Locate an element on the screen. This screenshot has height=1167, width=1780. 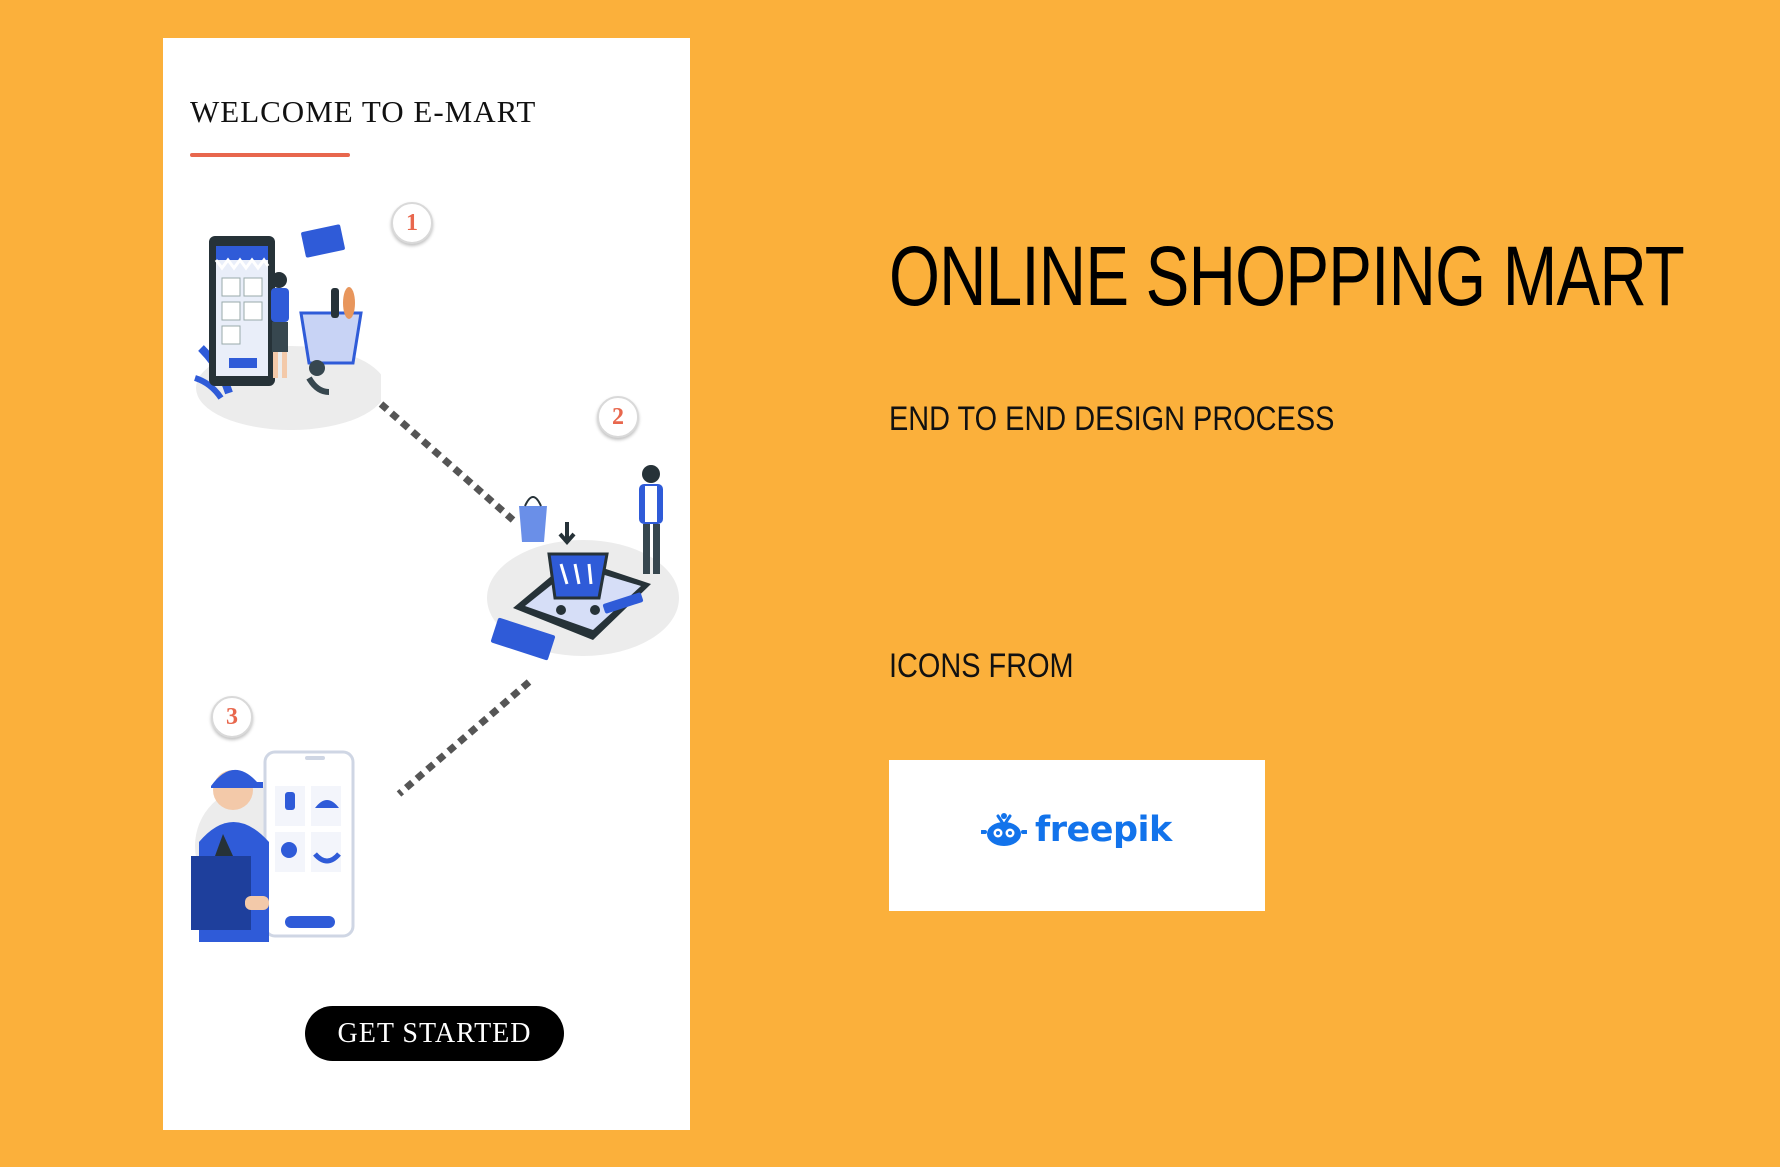
shopping-cart-illustration is located at coordinates (583, 563).